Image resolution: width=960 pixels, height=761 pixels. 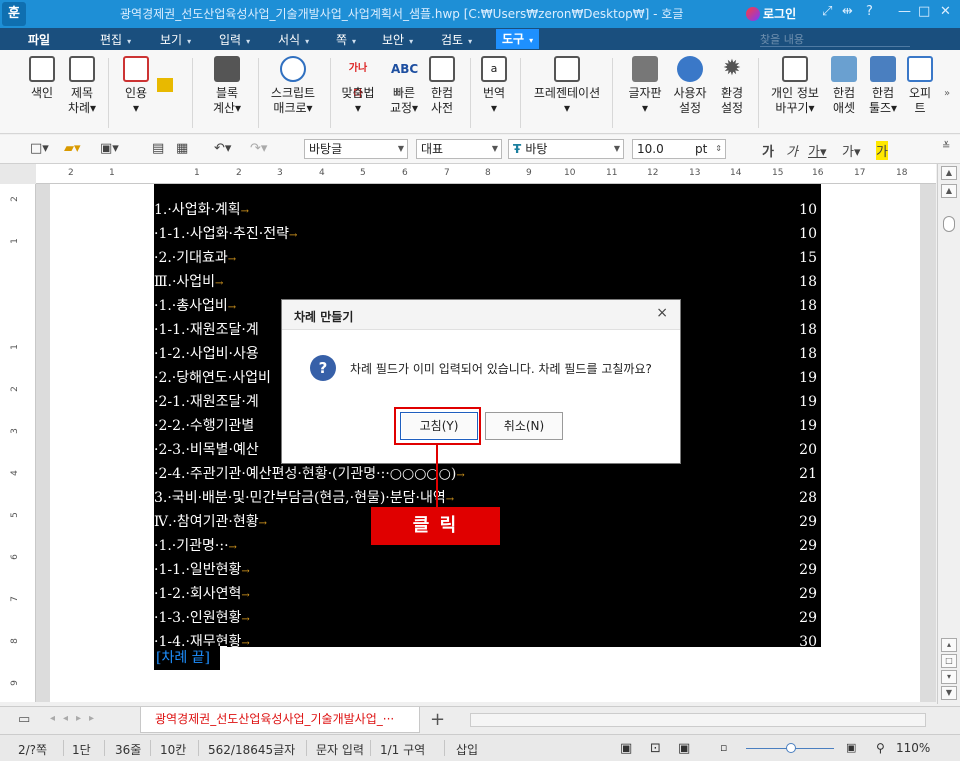 I want to click on menu-edit: 편집 ▾, so click(x=115, y=39).